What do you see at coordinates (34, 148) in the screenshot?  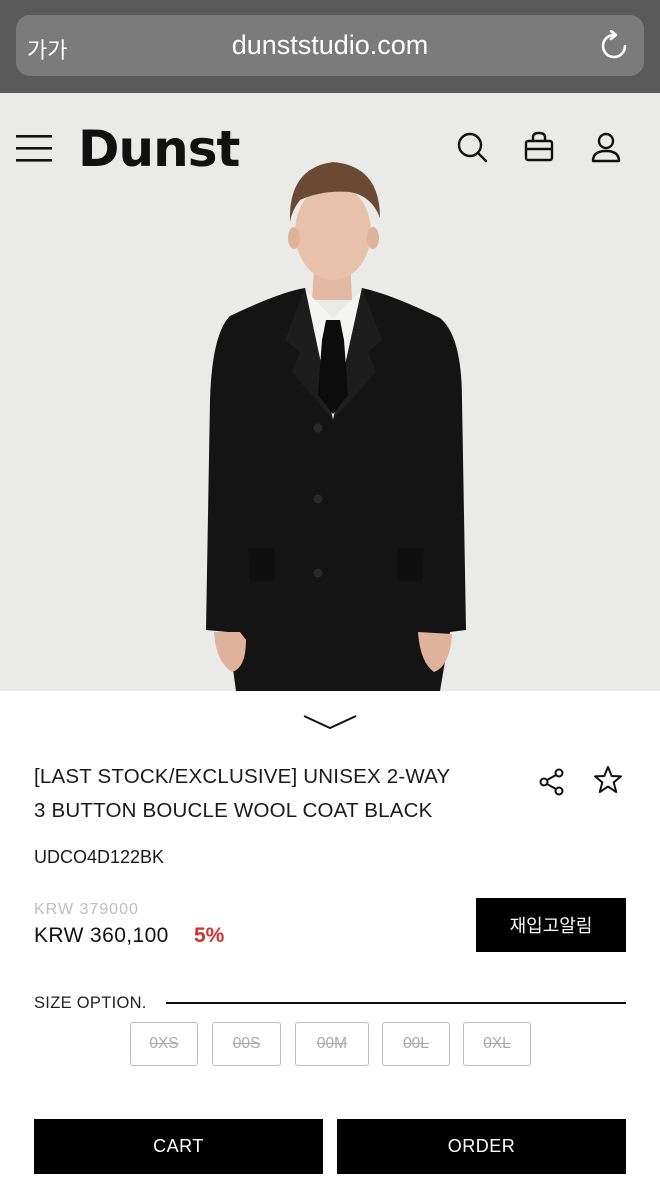 I see `hamburger-icon` at bounding box center [34, 148].